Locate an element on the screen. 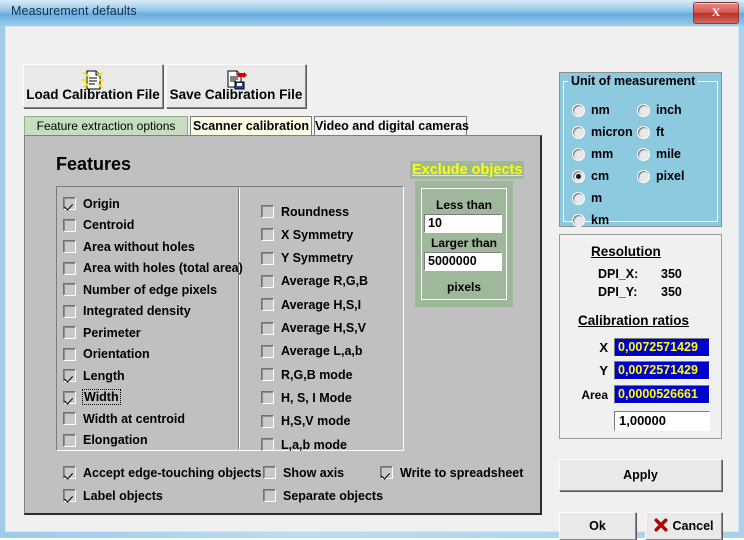 The width and height of the screenshot is (744, 540). checkbox-label: R,G,B mode is located at coordinates (317, 374).